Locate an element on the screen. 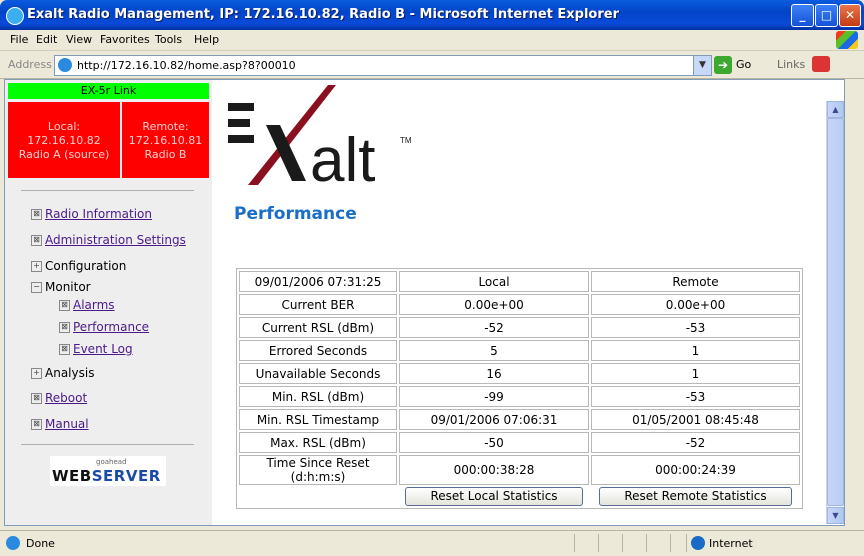 This screenshot has width=864, height=556. exalt-logo: alt TM is located at coordinates (320, 135).